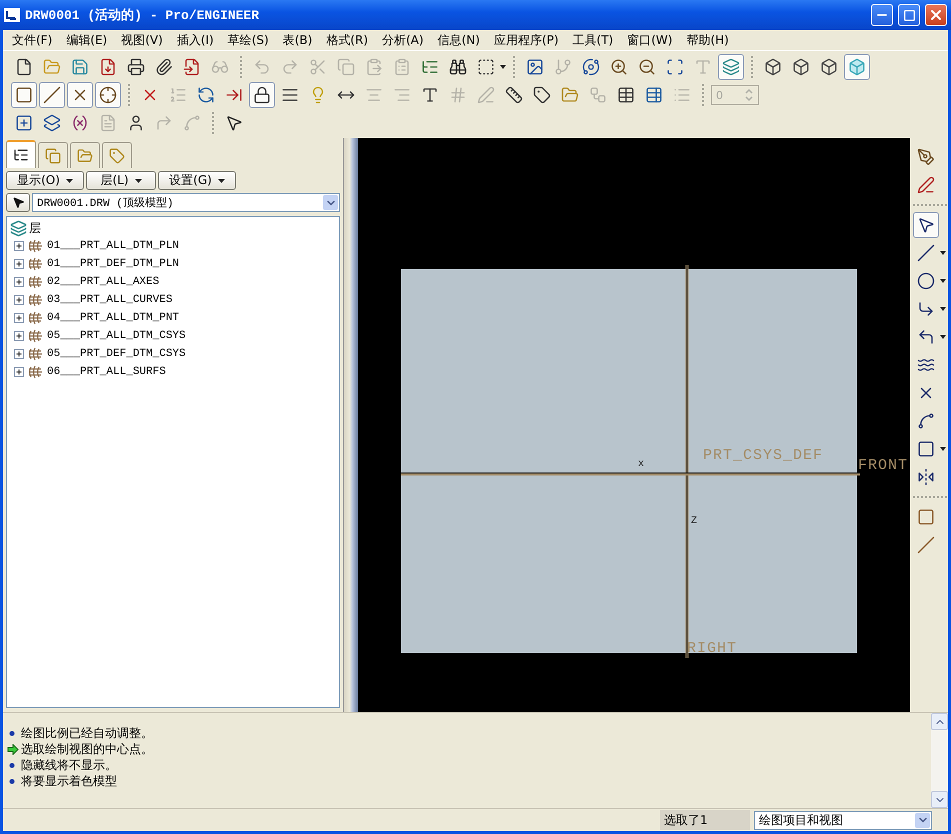  Describe the element at coordinates (86, 40) in the screenshot. I see `menu-item: 编辑(E)` at that location.